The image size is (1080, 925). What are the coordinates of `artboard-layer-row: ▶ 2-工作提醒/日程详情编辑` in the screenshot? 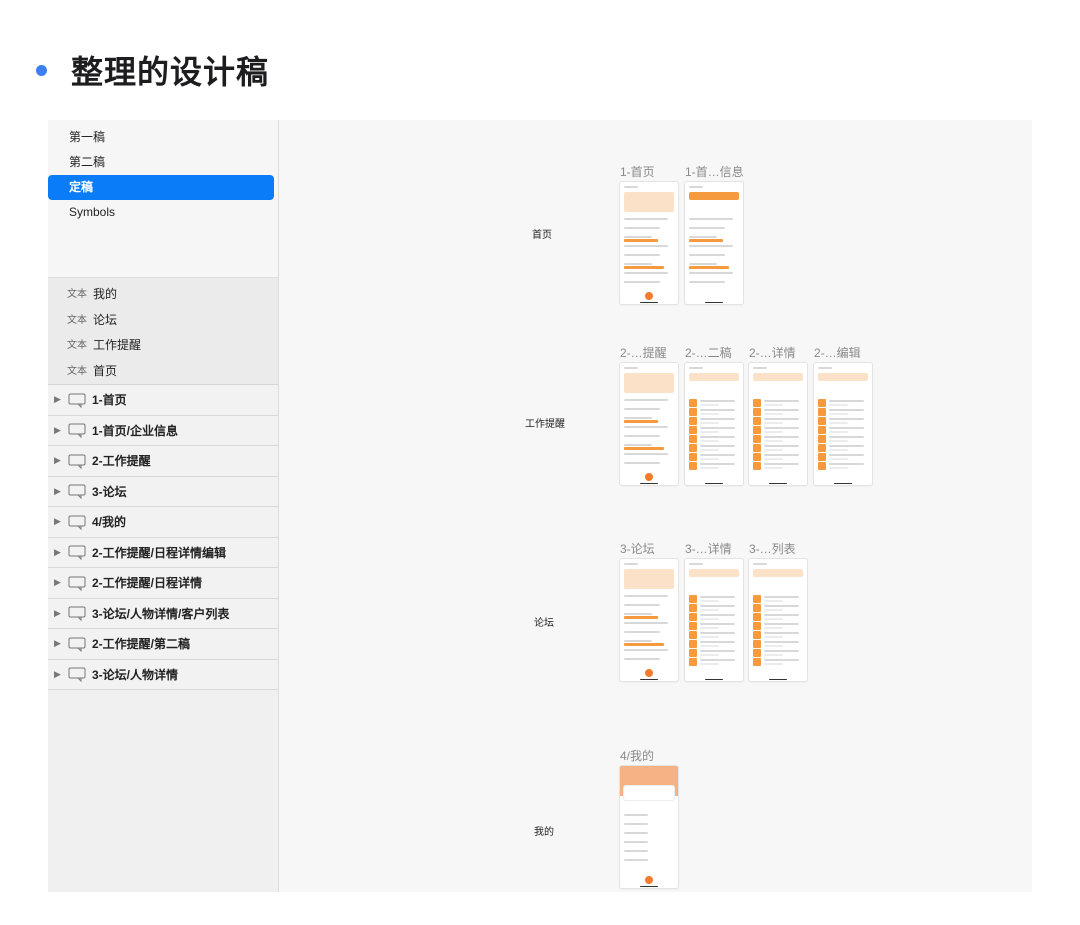 It's located at (163, 552).